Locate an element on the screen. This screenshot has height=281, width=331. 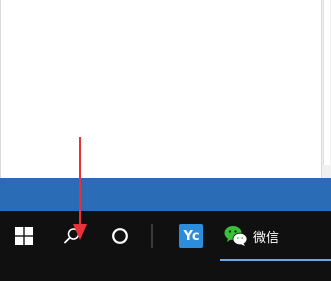
yc-app-icon: Yc is located at coordinates (191, 236).